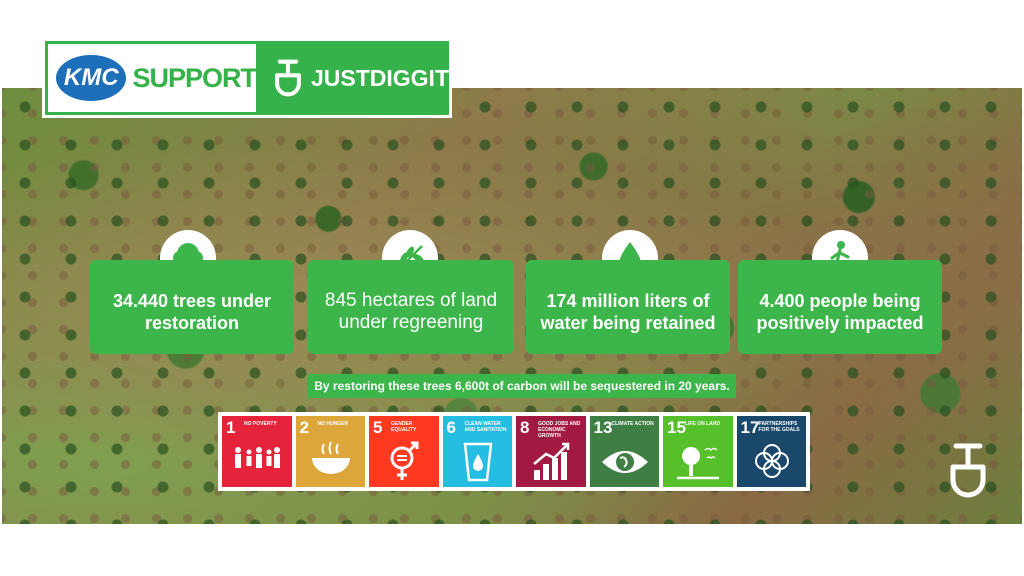  Describe the element at coordinates (771, 461) in the screenshot. I see `flower-rings-icon` at that location.